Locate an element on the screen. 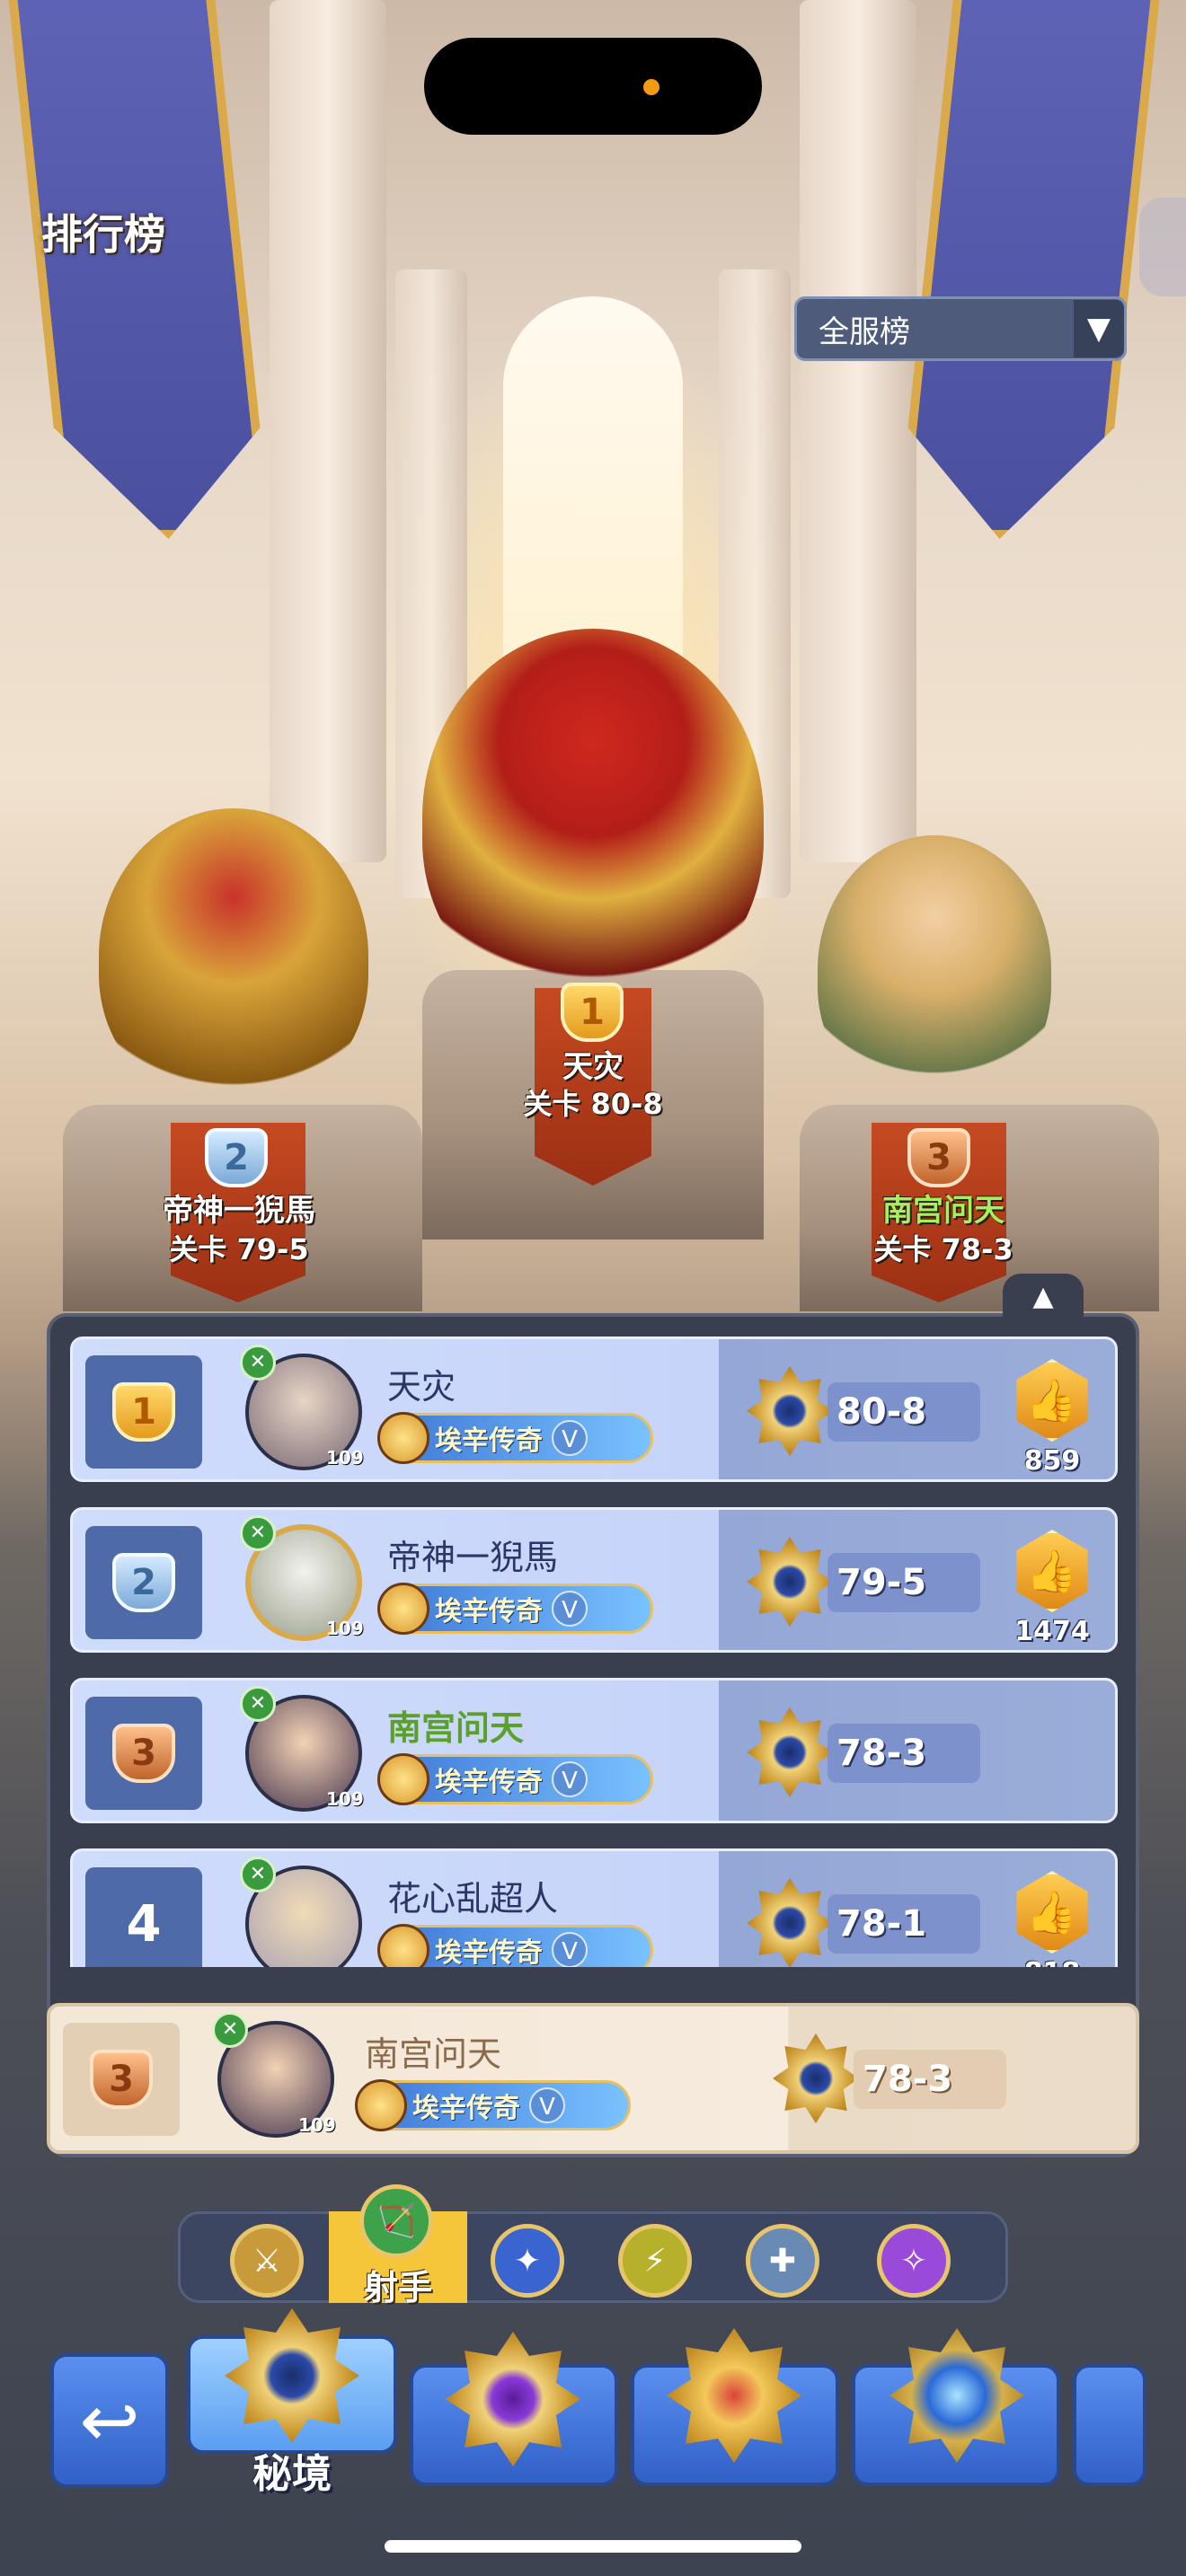 Image resolution: width=1186 pixels, height=2576 pixels. pillar-left is located at coordinates (328, 431).